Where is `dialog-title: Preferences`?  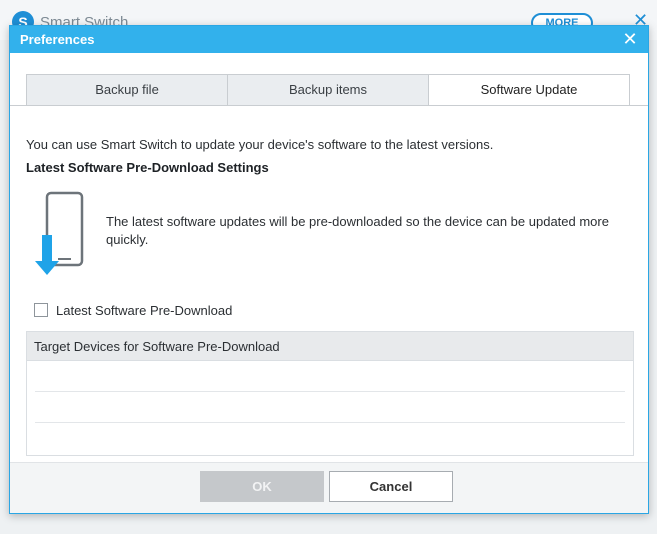 dialog-title: Preferences is located at coordinates (57, 39).